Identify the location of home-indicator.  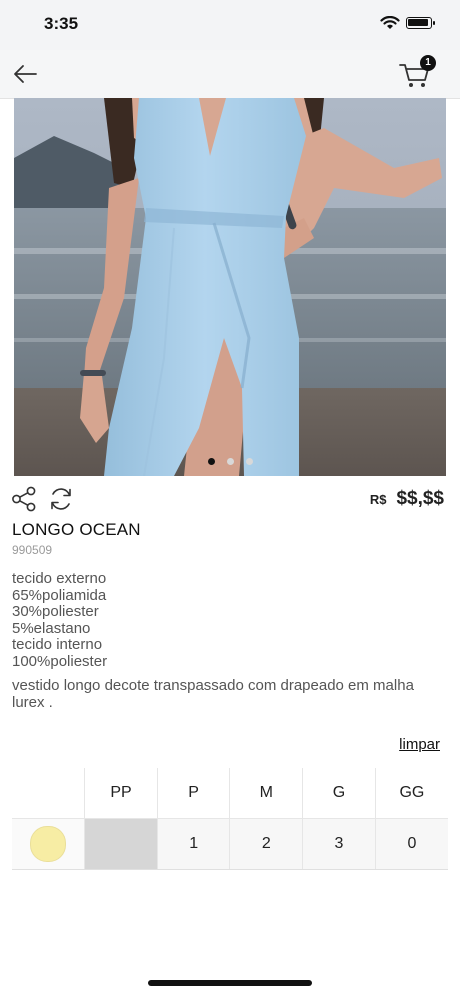
(230, 983).